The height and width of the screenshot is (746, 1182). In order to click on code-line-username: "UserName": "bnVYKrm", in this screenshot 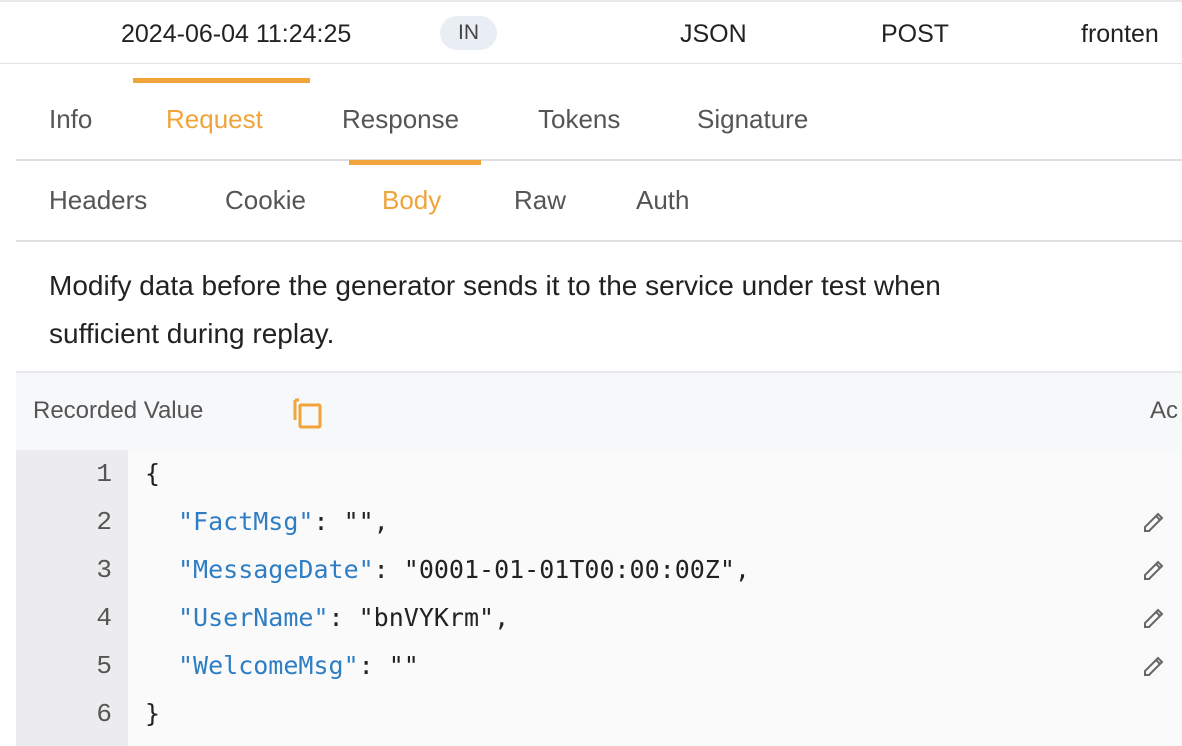, I will do `click(343, 618)`.